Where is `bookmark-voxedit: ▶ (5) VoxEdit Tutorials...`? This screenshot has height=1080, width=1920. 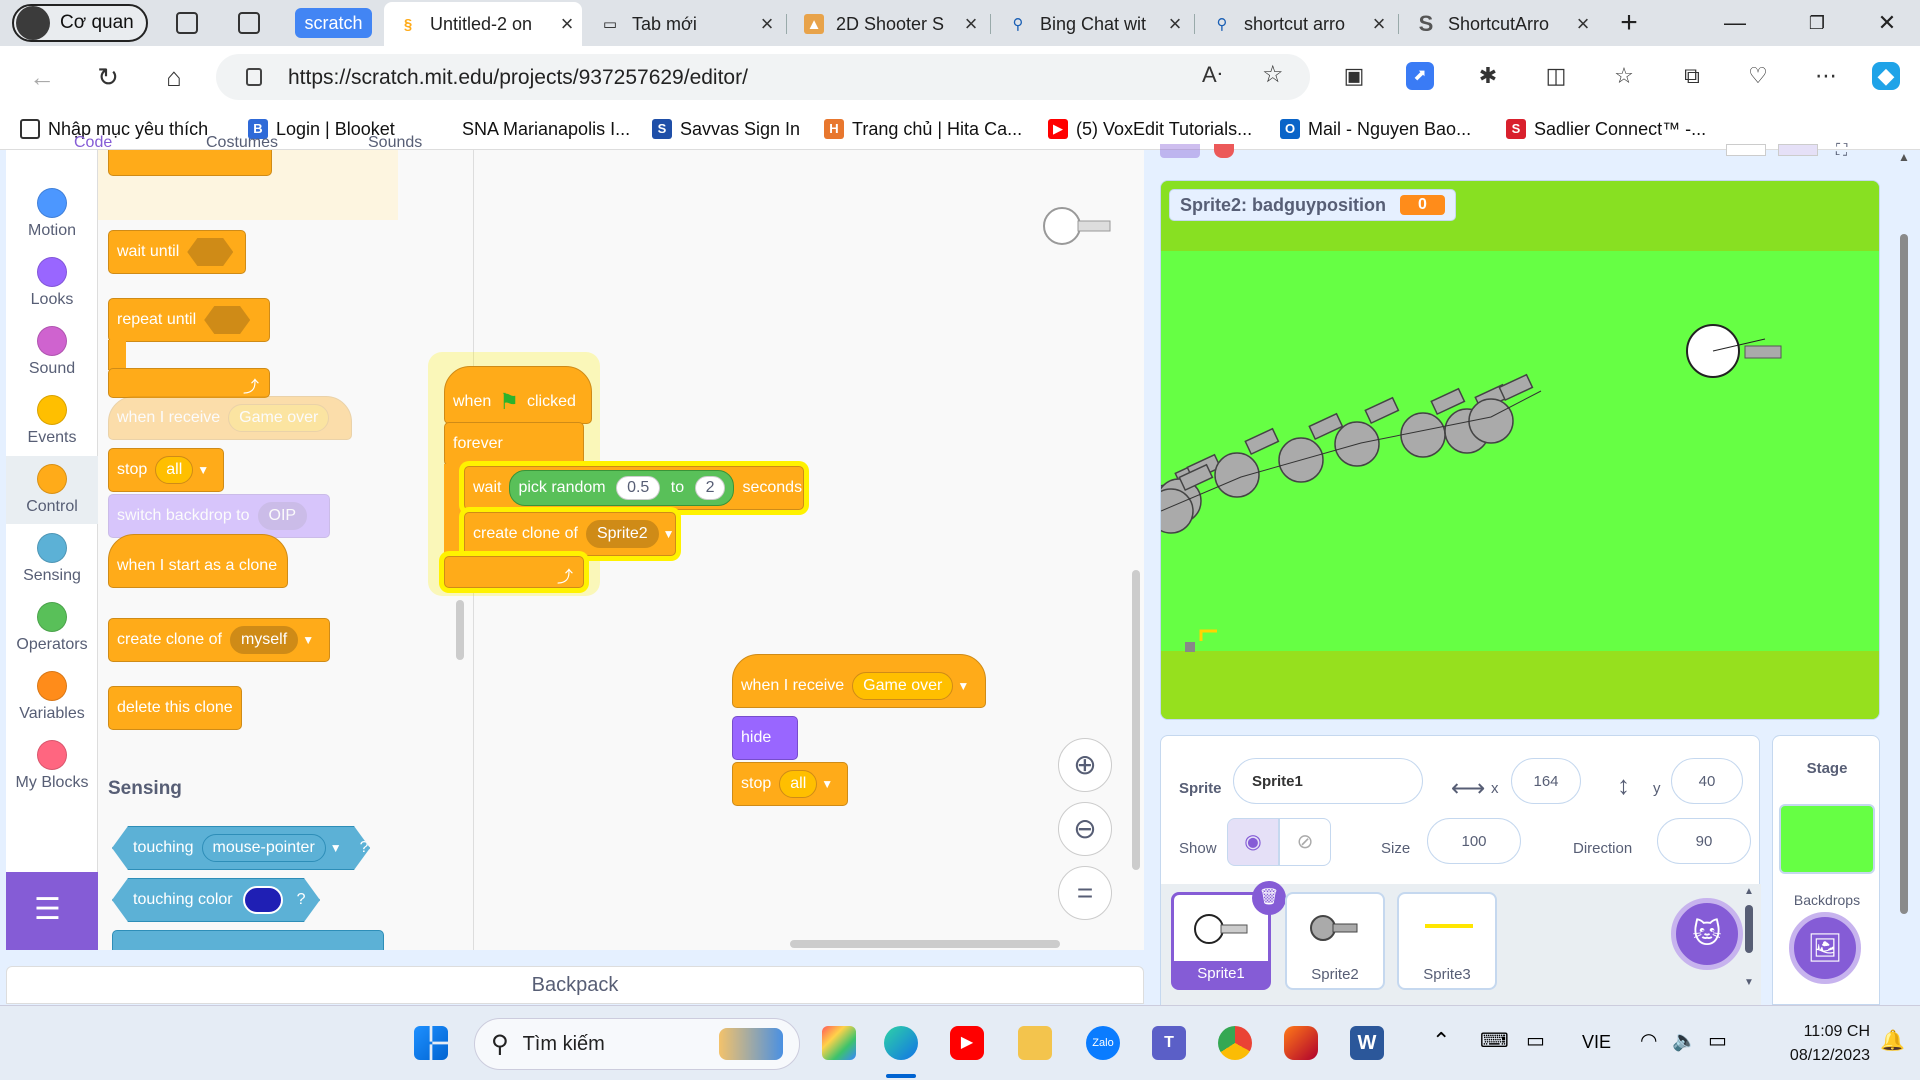
bookmark-voxedit: ▶ (5) VoxEdit Tutorials... is located at coordinates (1150, 129).